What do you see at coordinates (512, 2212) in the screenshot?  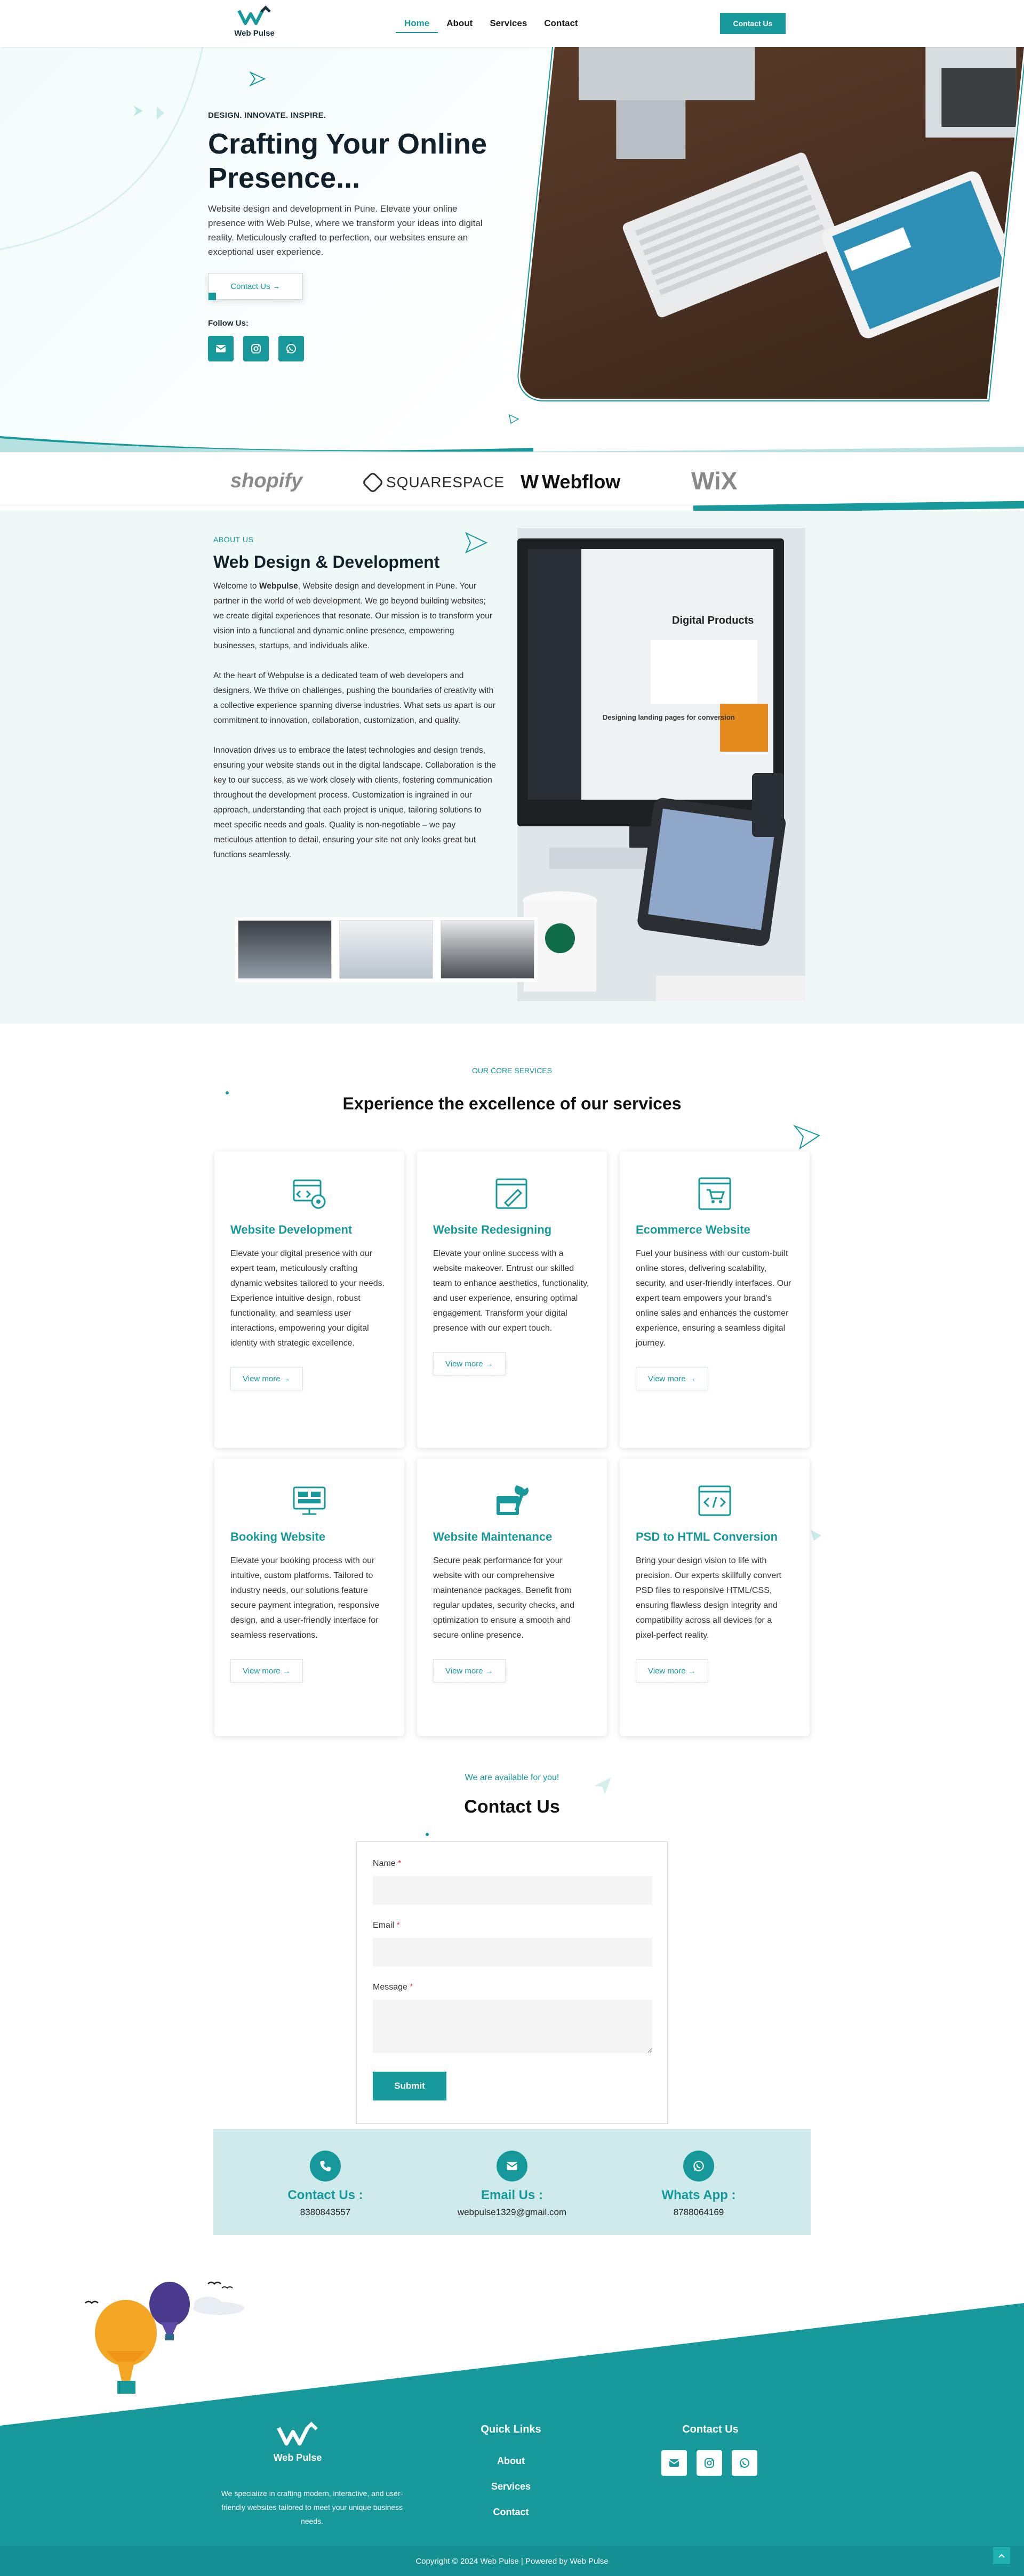 I see `contact-email-value: webpulse1329@gmail.com` at bounding box center [512, 2212].